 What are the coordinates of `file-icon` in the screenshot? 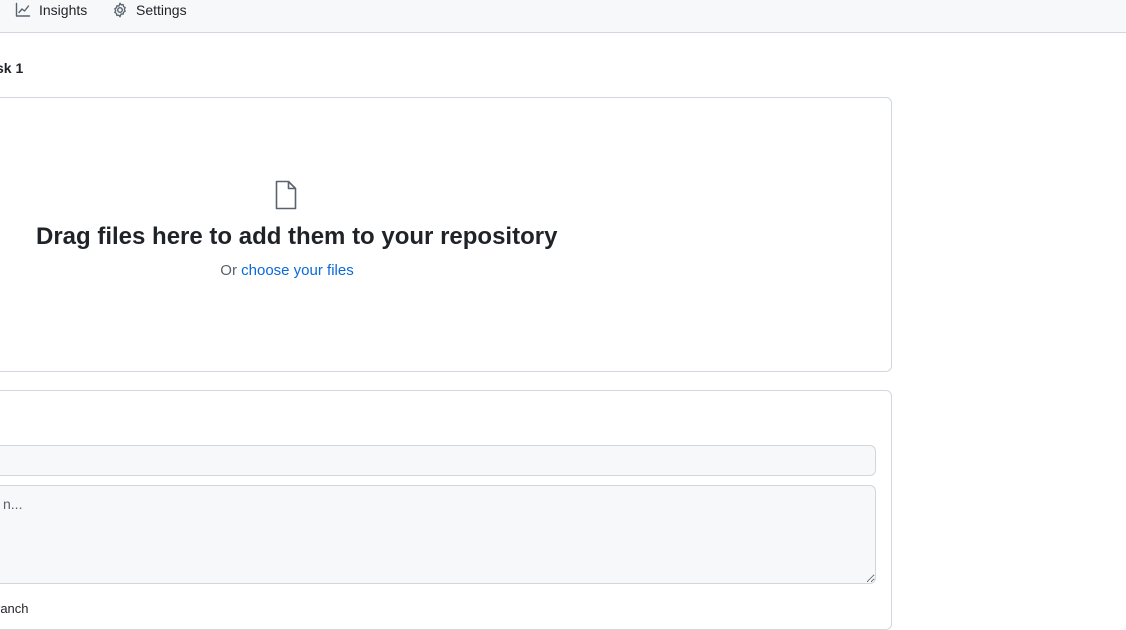 It's located at (286, 195).